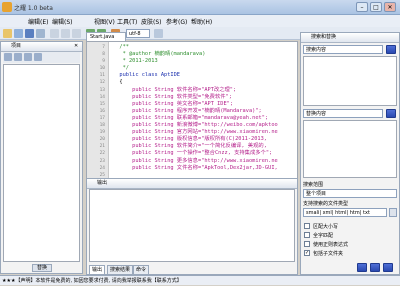 The width and height of the screenshot is (400, 286). Describe the element at coordinates (362, 267) in the screenshot. I see `find-all-button` at that location.